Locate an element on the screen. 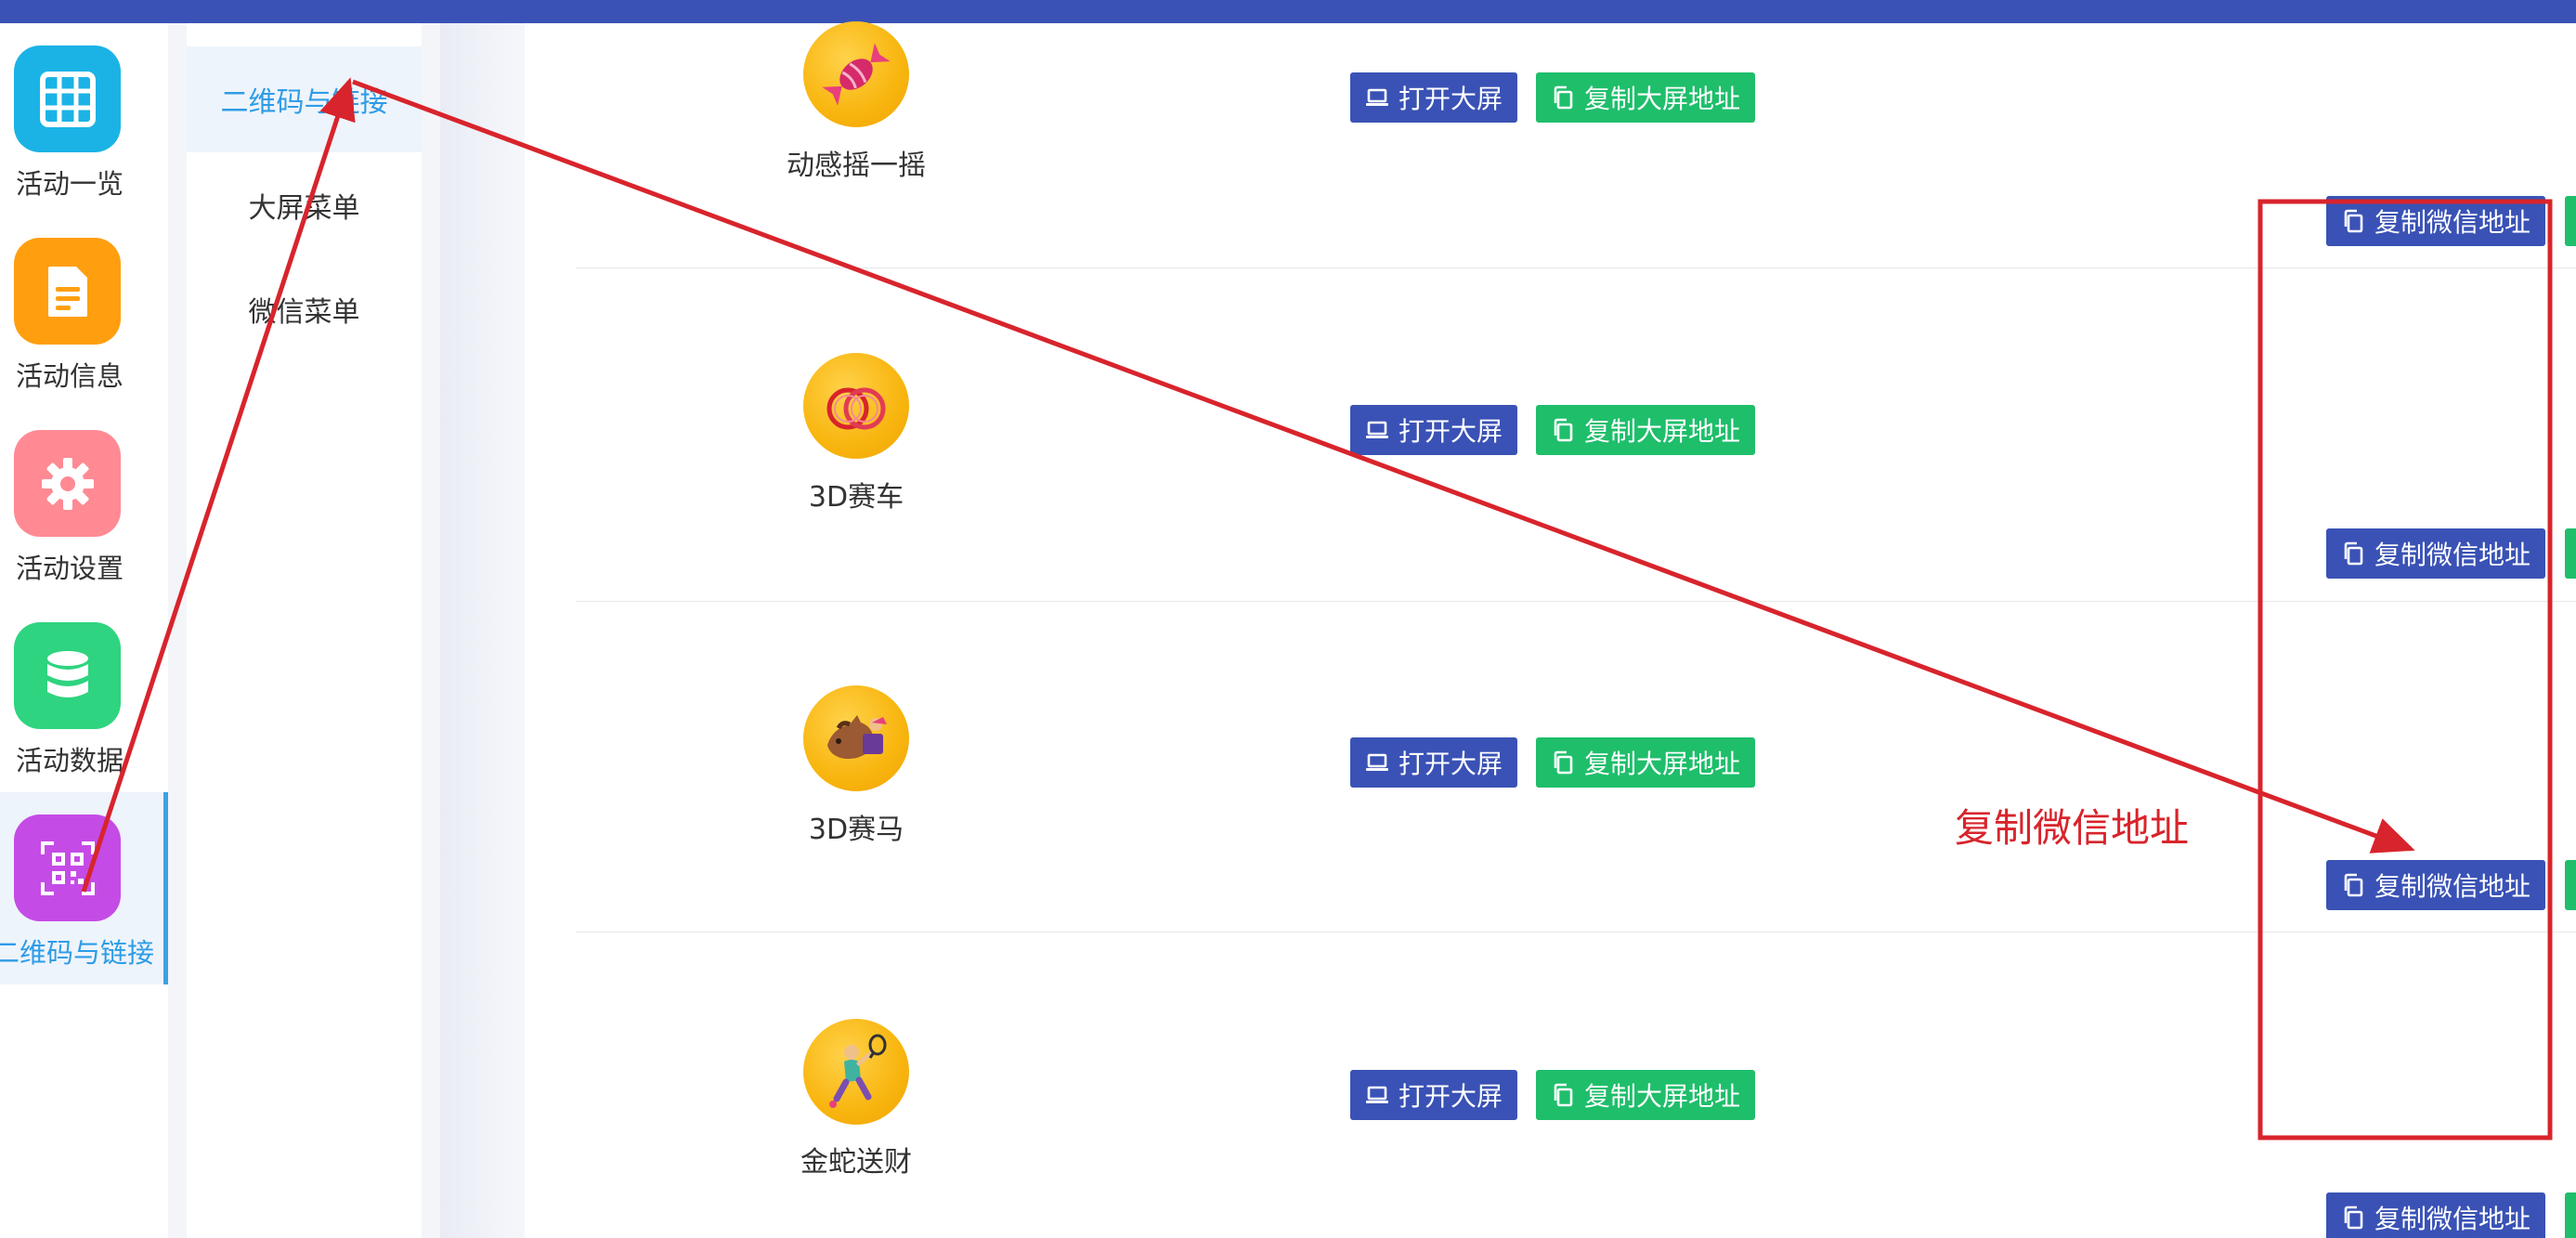 Image resolution: width=2576 pixels, height=1238 pixels. tennis-player-icon is located at coordinates (856, 1072).